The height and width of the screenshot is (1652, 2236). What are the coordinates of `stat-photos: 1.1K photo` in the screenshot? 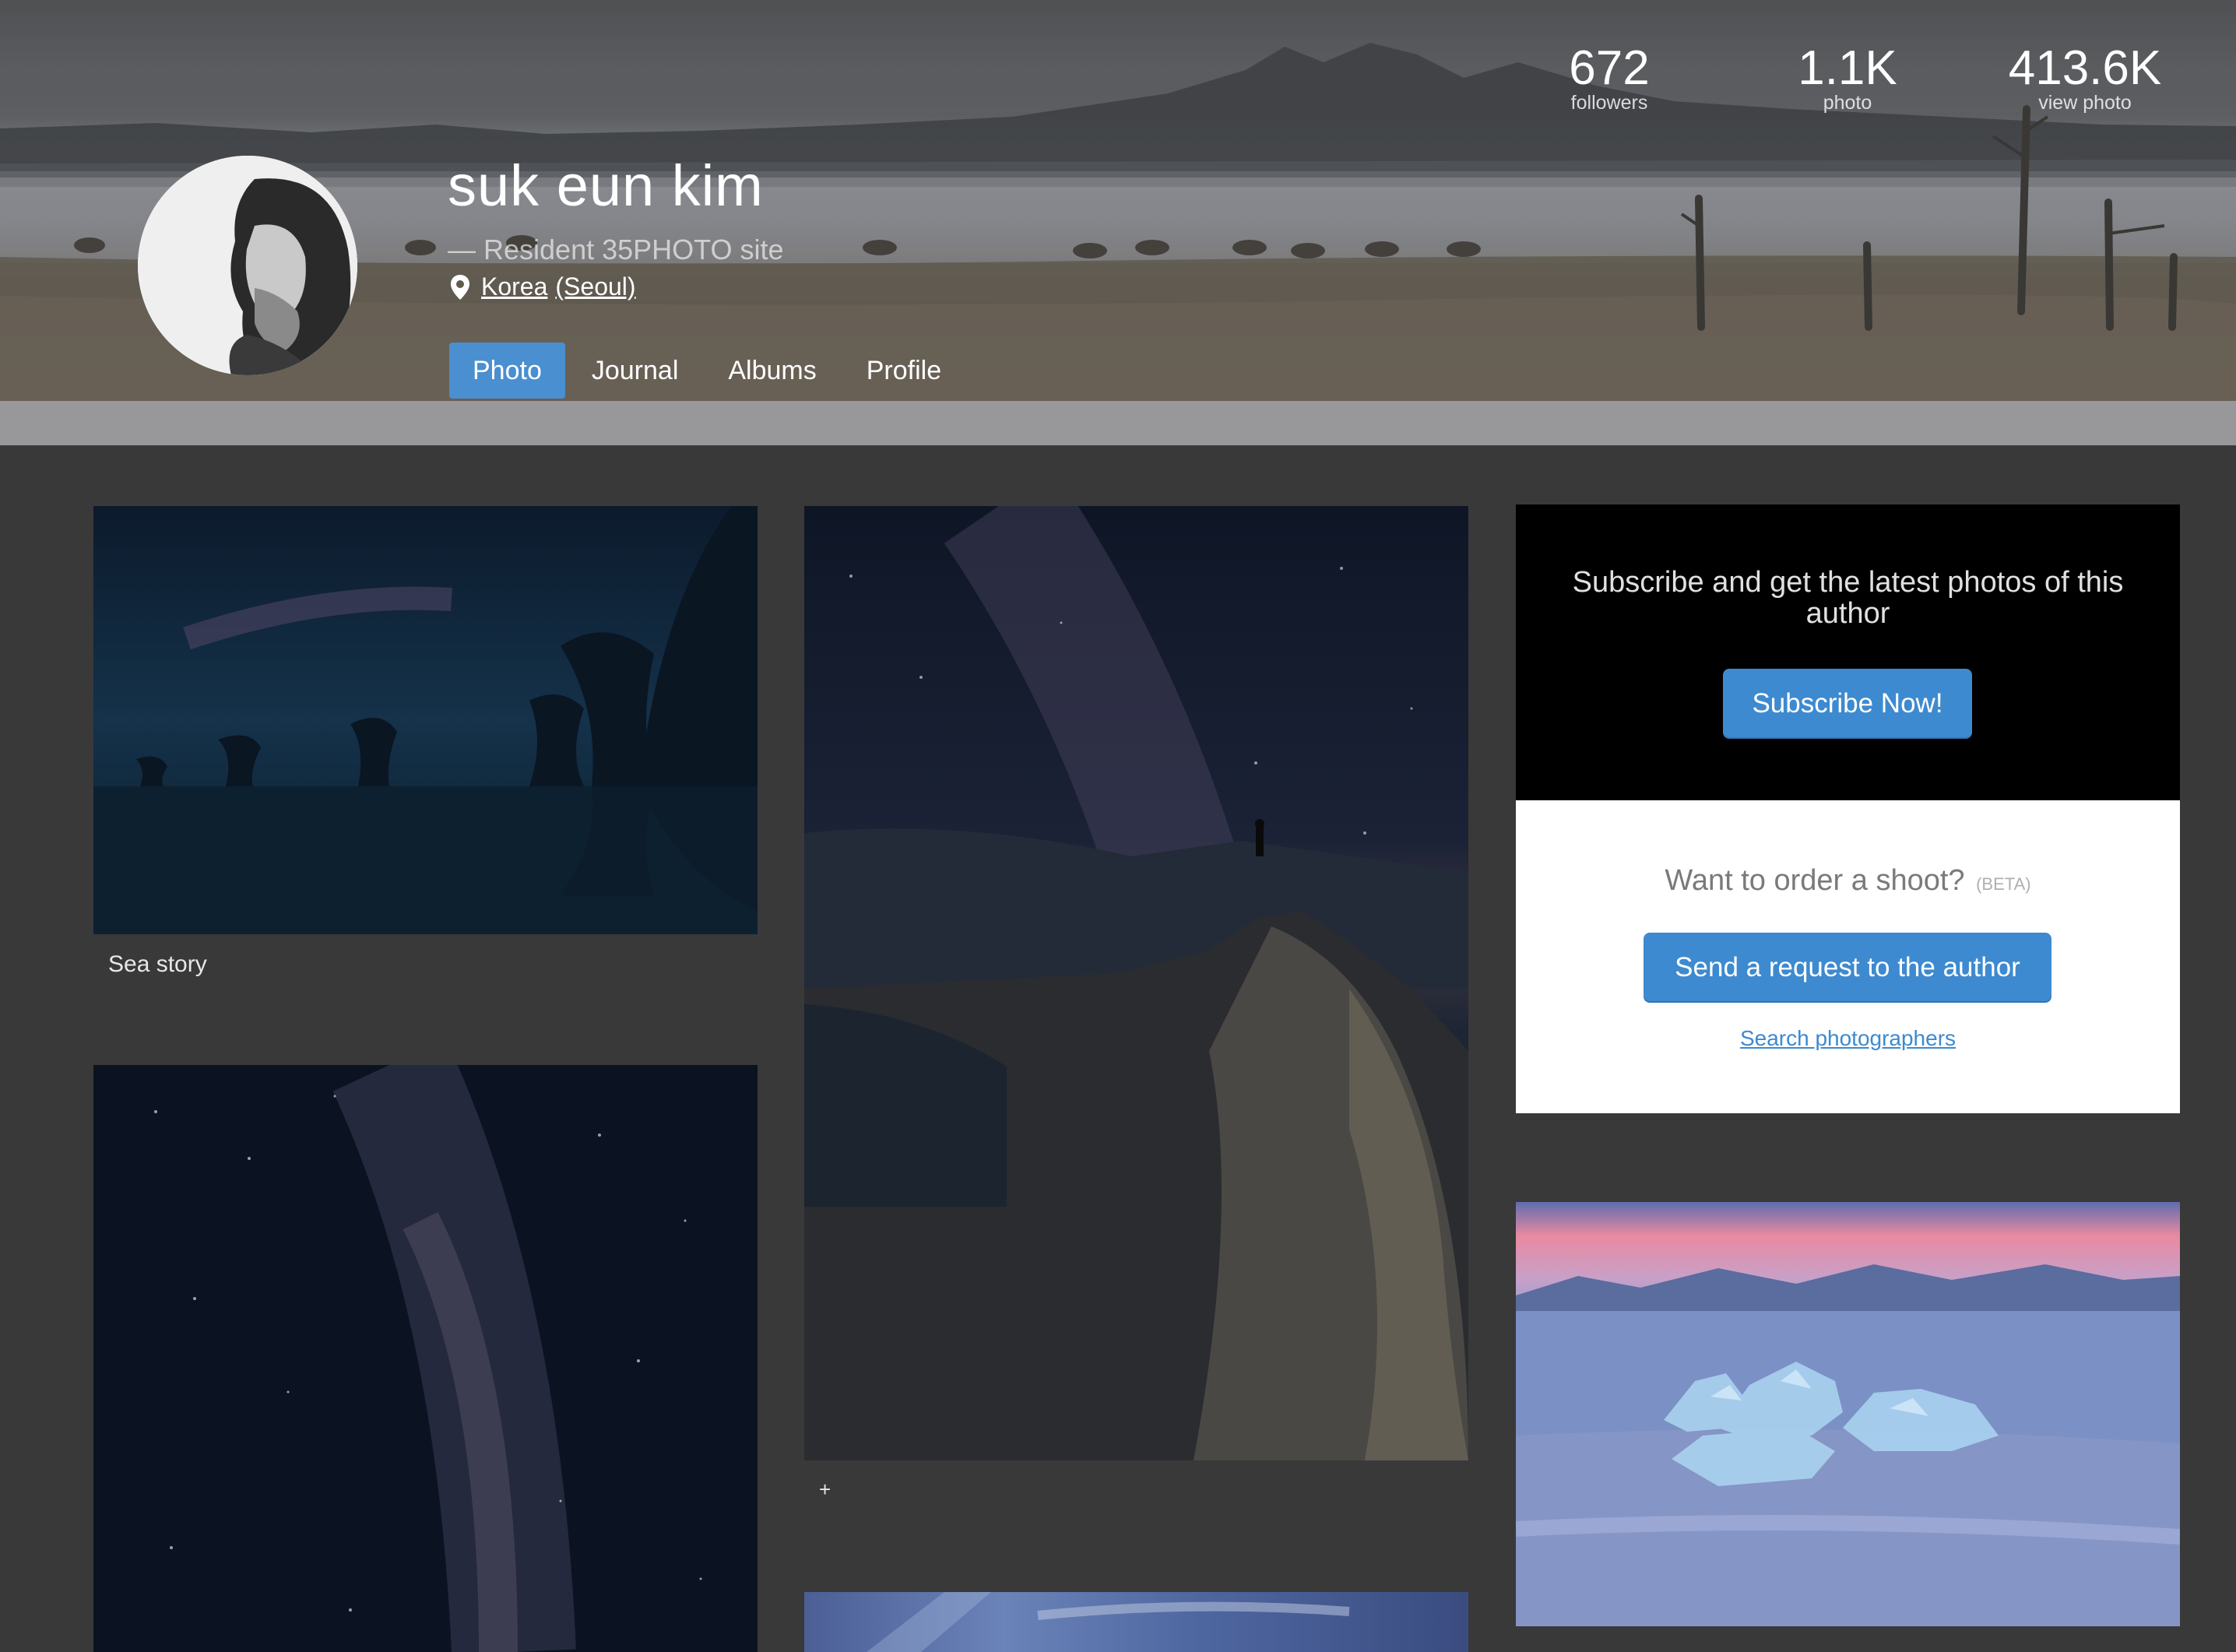 It's located at (1847, 79).